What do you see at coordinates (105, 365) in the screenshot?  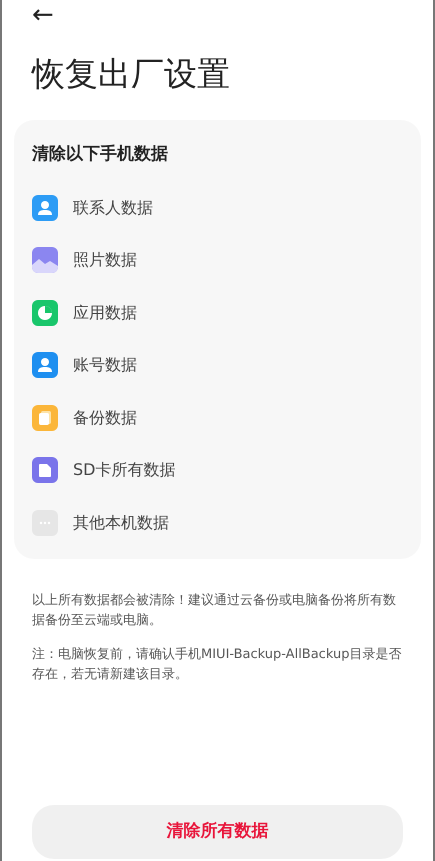 I see `data-item: 账号数据` at bounding box center [105, 365].